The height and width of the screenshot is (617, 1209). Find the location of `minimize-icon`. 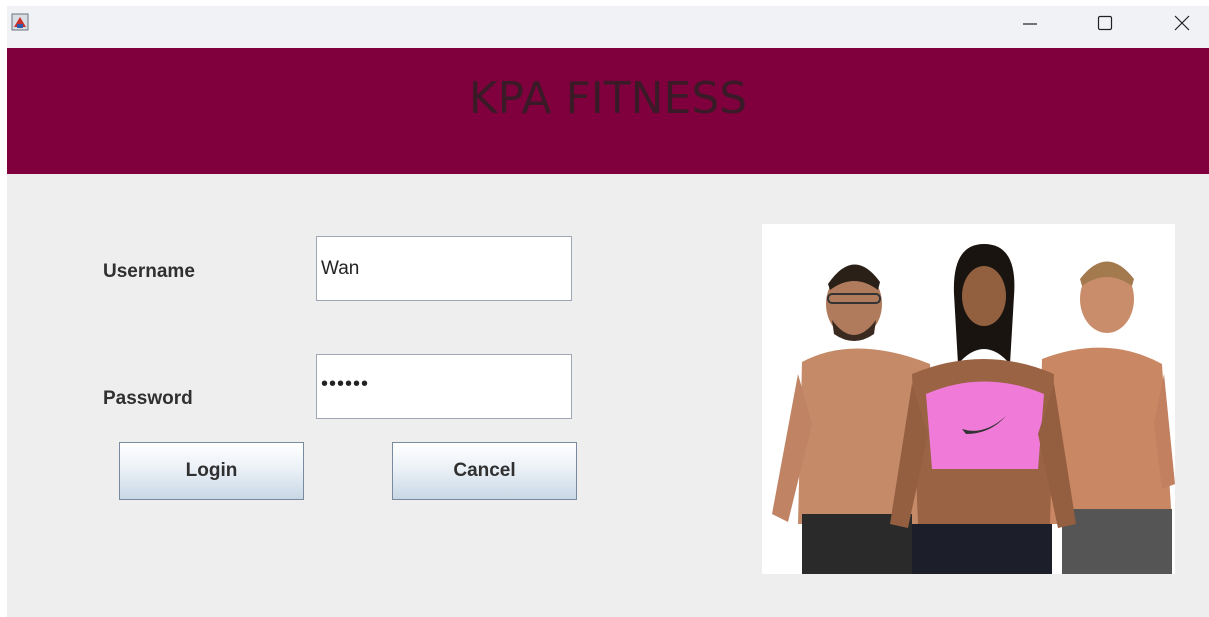

minimize-icon is located at coordinates (1030, 24).